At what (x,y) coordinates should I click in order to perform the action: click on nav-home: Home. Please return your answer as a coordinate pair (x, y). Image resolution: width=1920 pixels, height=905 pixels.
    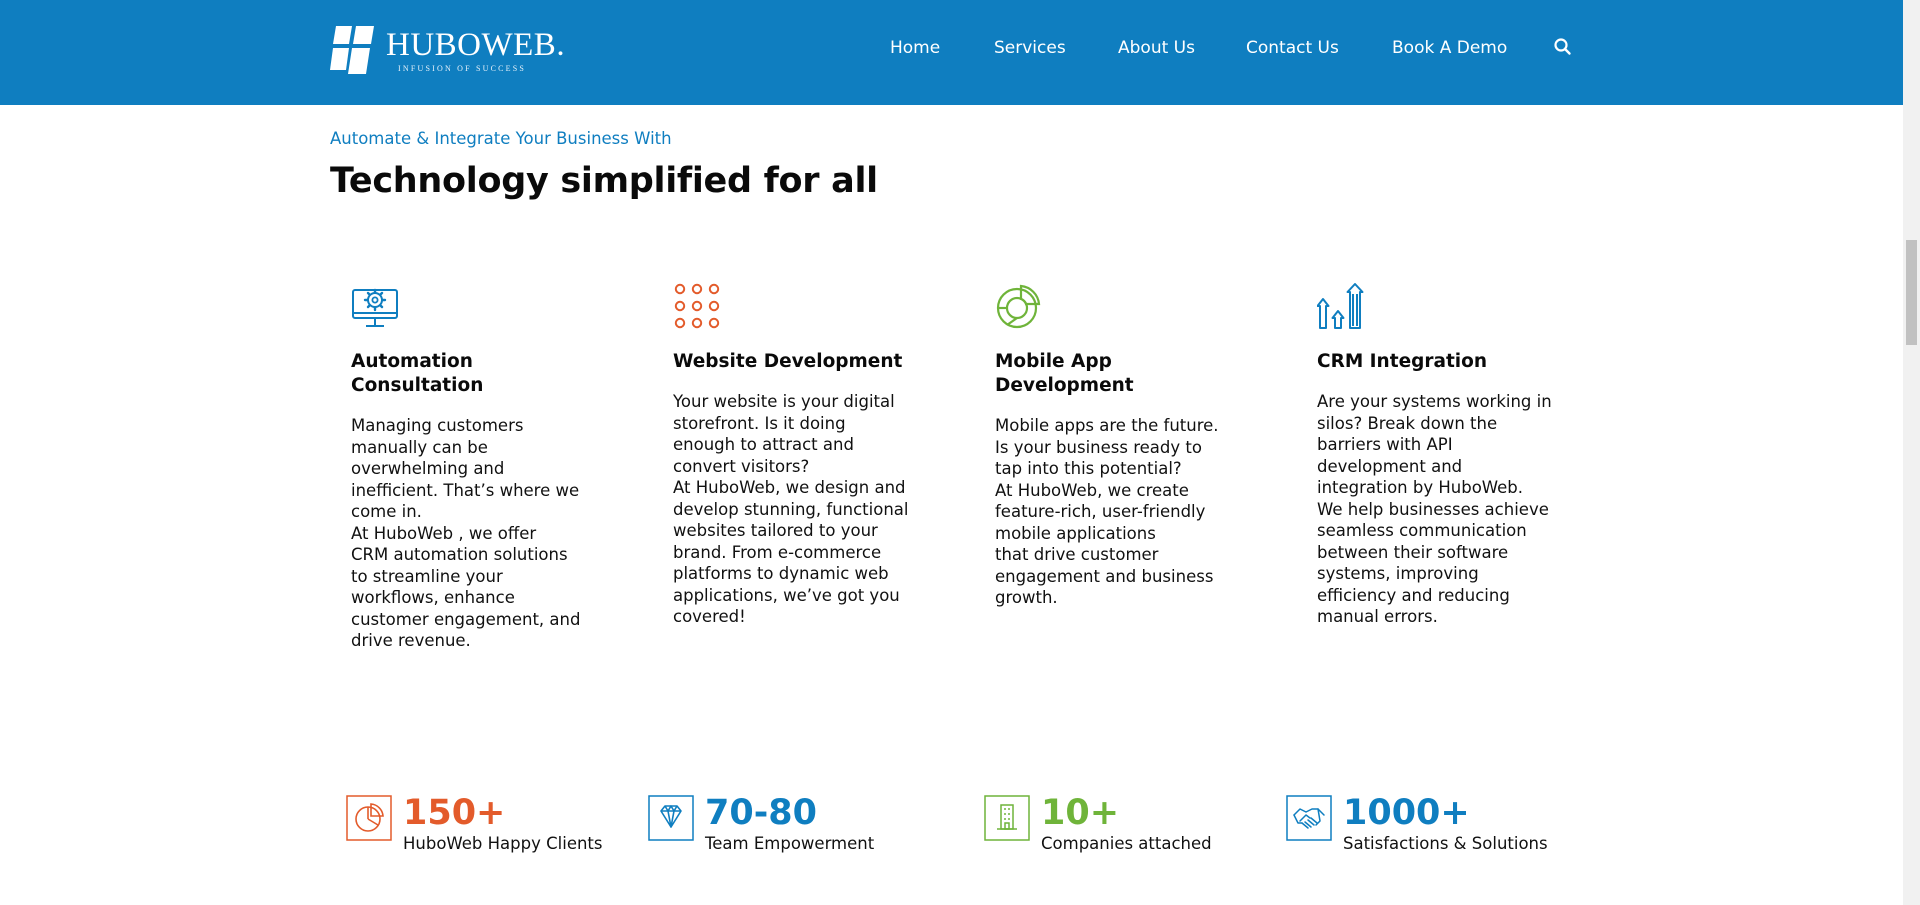
    Looking at the image, I should click on (915, 48).